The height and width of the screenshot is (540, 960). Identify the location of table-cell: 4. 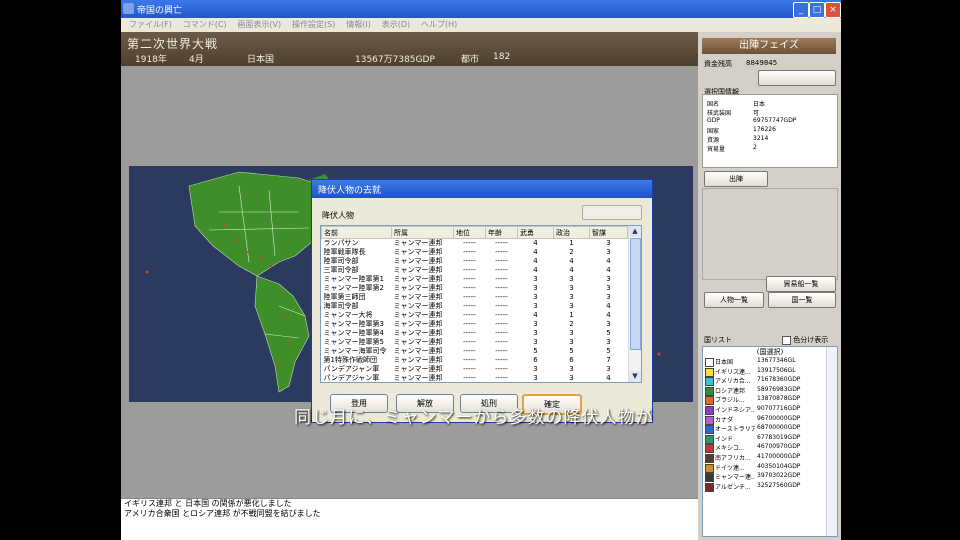
(535, 252).